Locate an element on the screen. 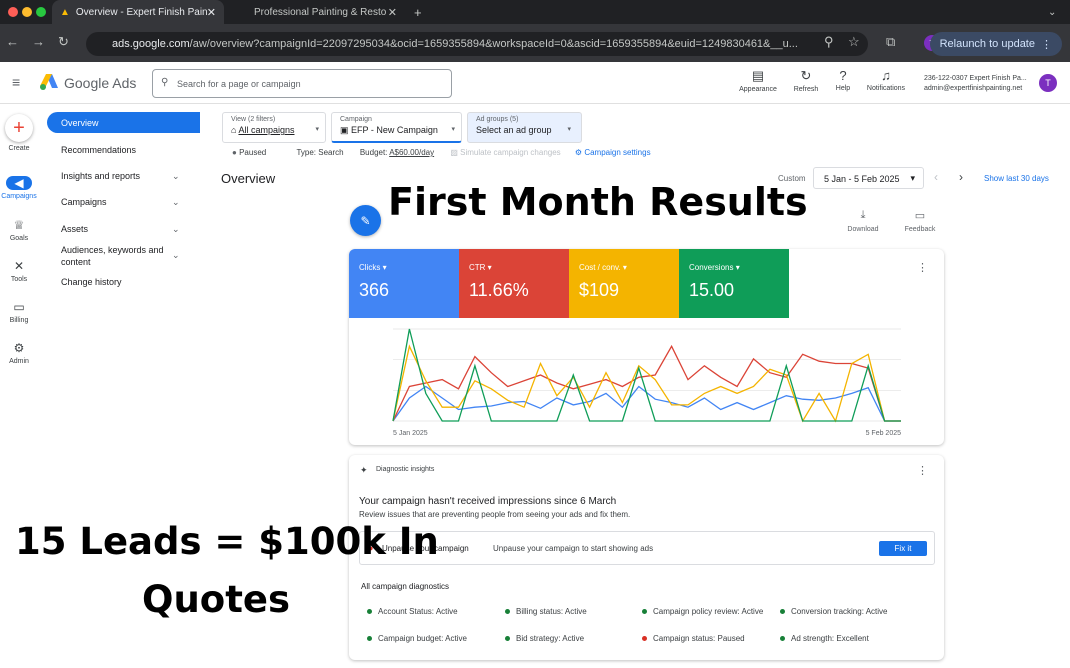  metric-card-cost-per-conv: Cost / conv. ▾ $109 is located at coordinates (624, 283).